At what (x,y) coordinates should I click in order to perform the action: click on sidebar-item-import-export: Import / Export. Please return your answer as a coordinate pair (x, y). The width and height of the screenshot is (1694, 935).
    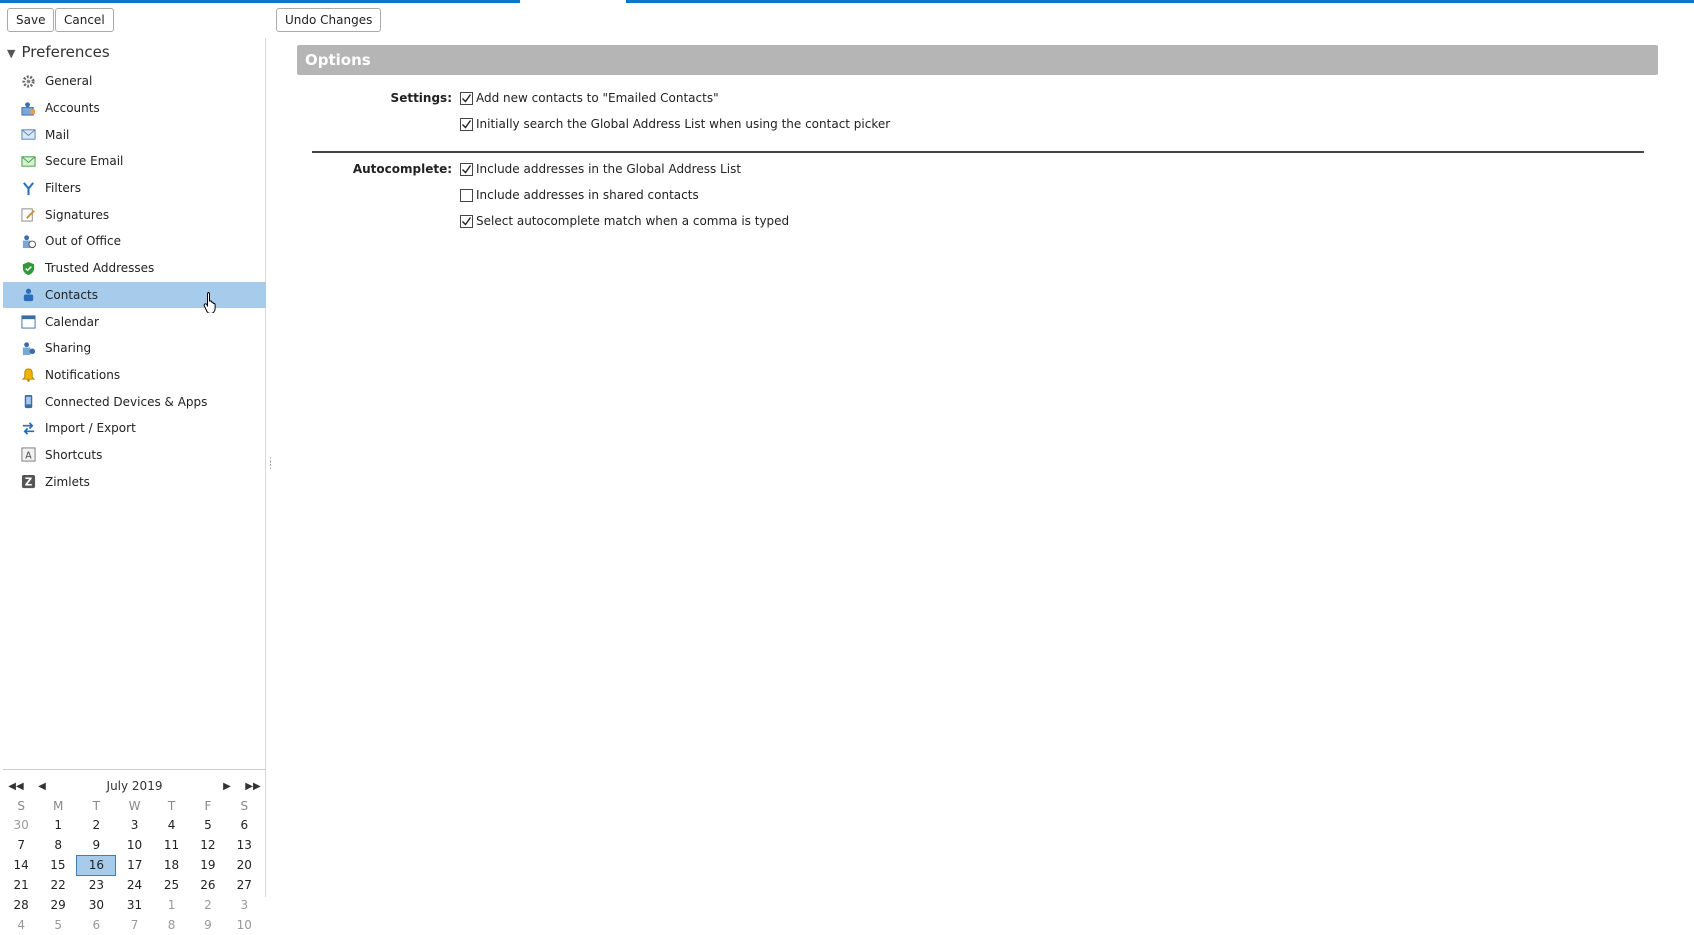
    Looking at the image, I should click on (134, 428).